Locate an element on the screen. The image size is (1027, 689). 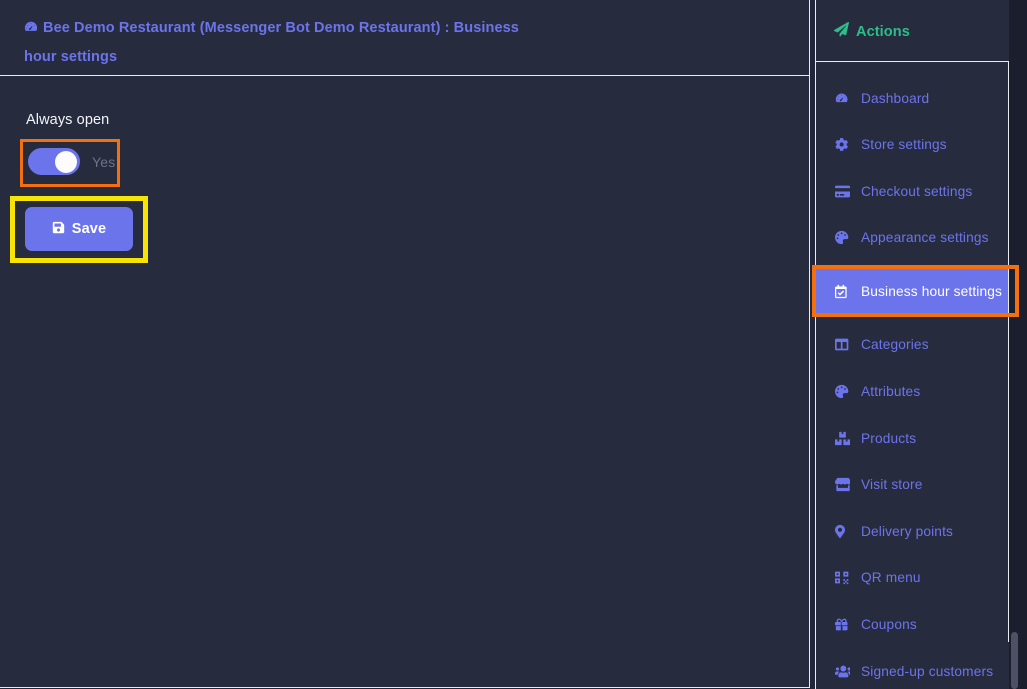
sidebar-item-label: Signed-up customers is located at coordinates (927, 671).